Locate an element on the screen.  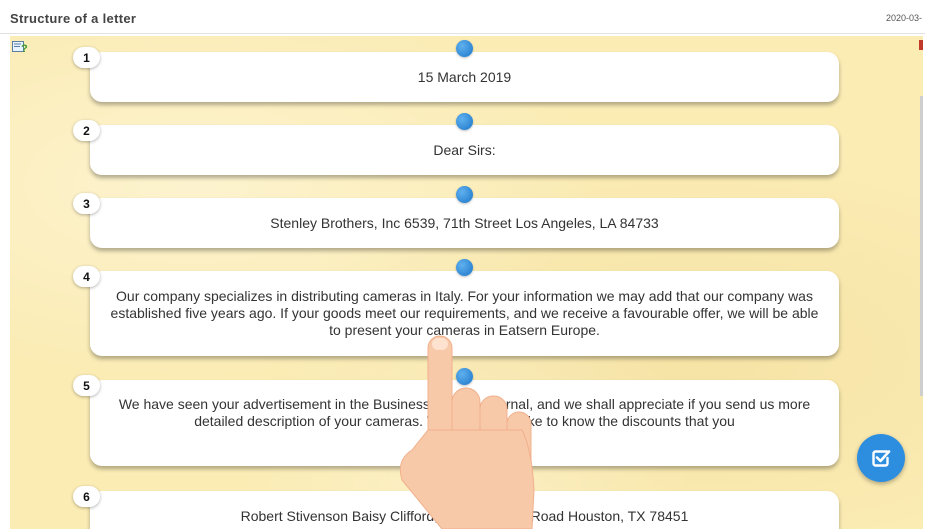
check-icon is located at coordinates (881, 458).